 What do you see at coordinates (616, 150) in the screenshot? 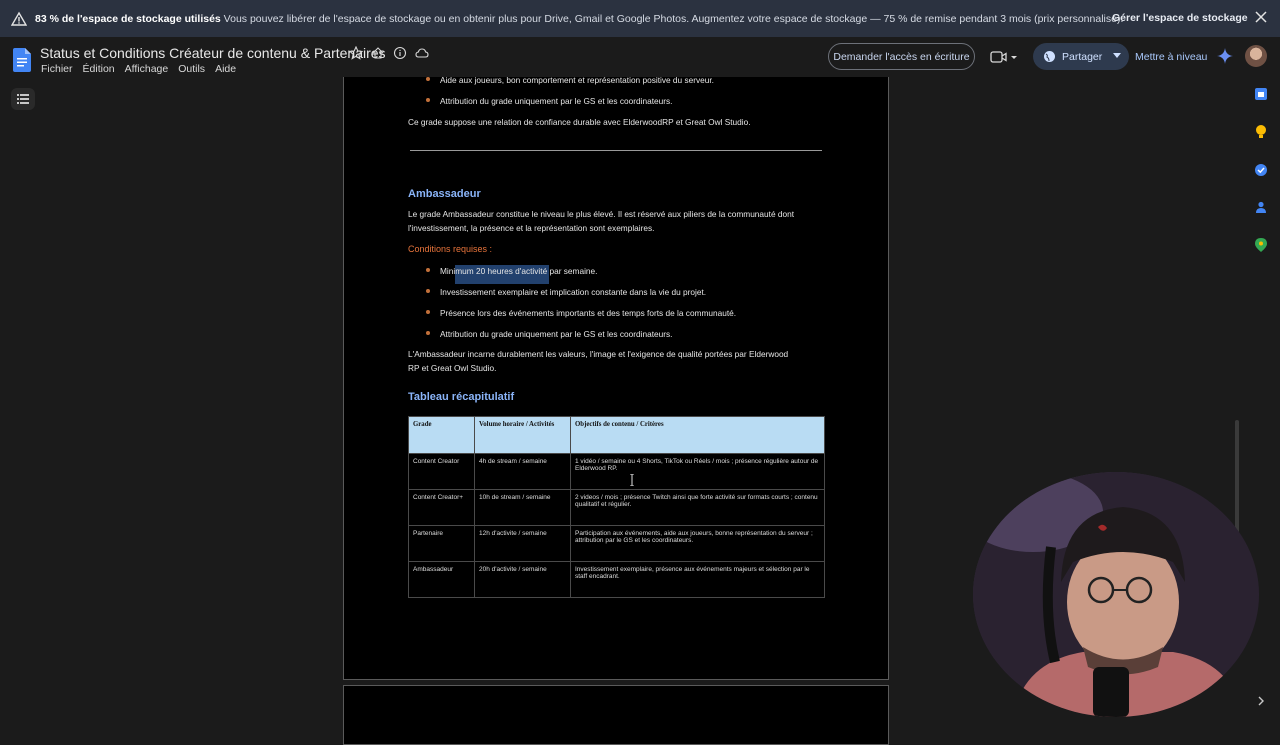
I see `horizontal-rule` at bounding box center [616, 150].